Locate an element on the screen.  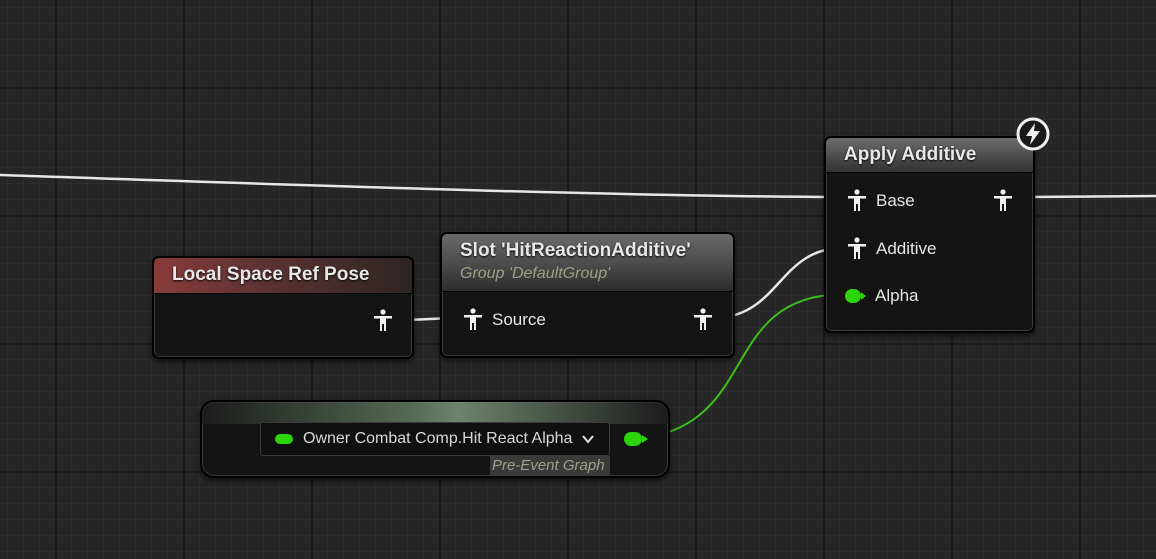
float-pin-icon is located at coordinates (855, 296).